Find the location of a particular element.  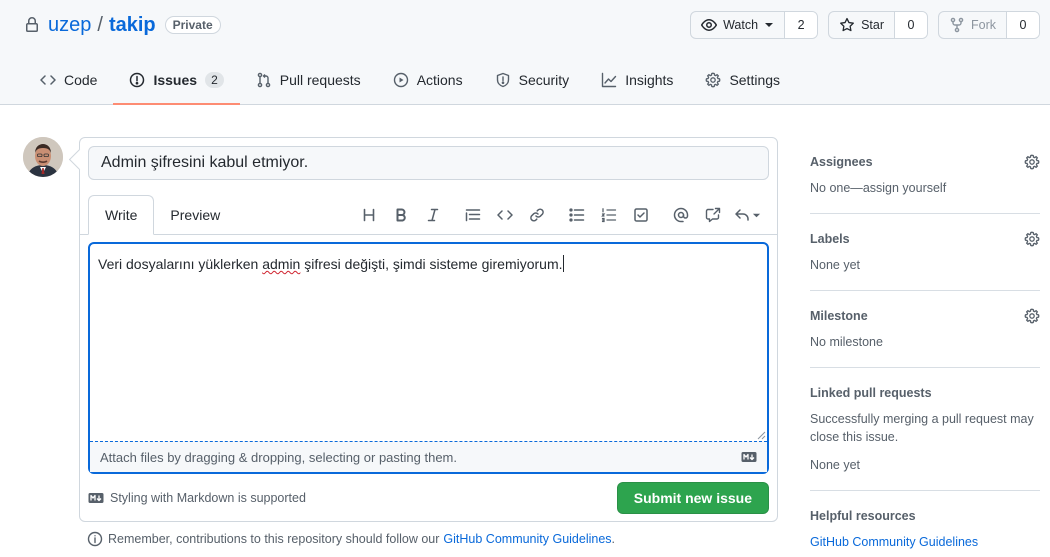

play-icon is located at coordinates (400, 80).